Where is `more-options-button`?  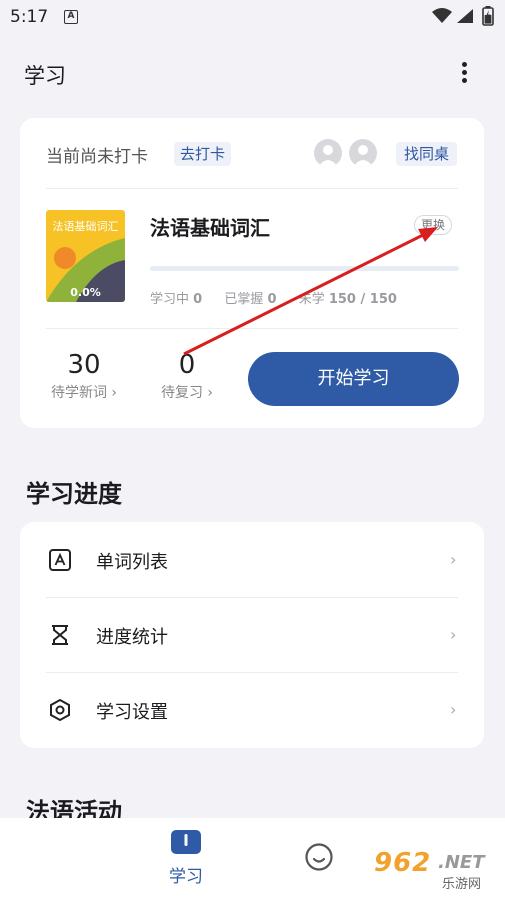
more-options-button is located at coordinates (465, 73).